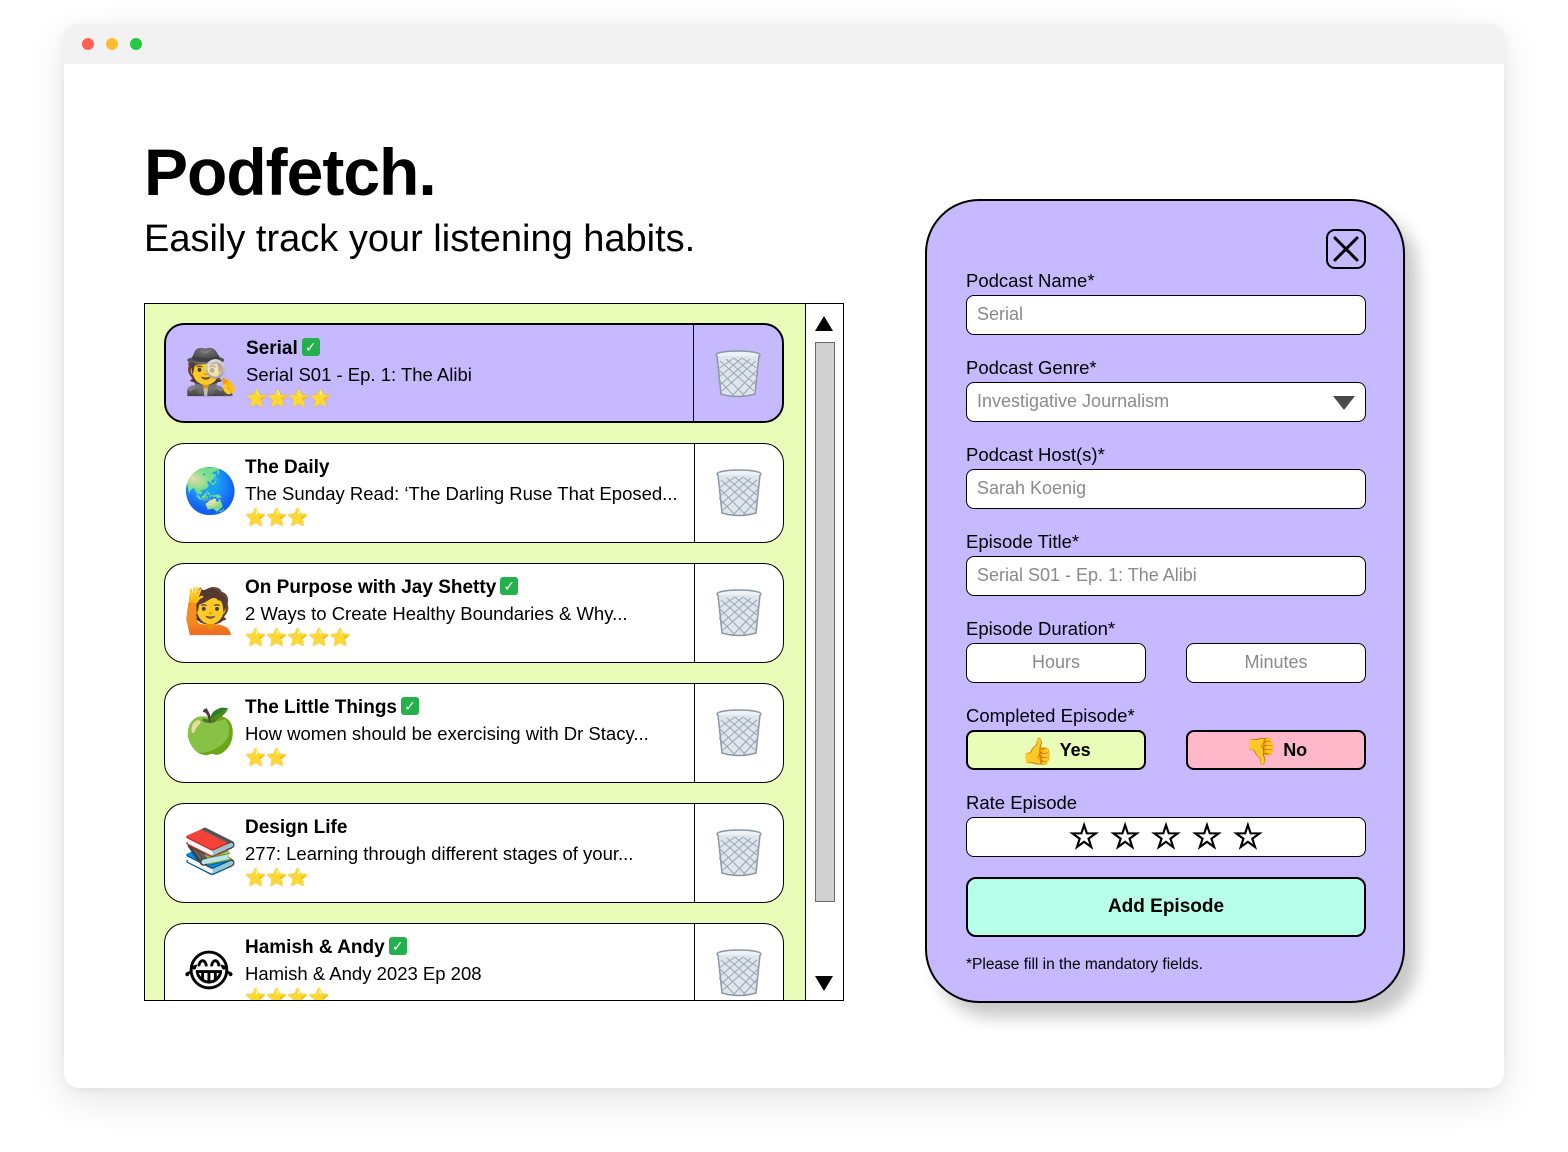  Describe the element at coordinates (1041, 628) in the screenshot. I see `episode-duration-label: Episode Duration*` at that location.